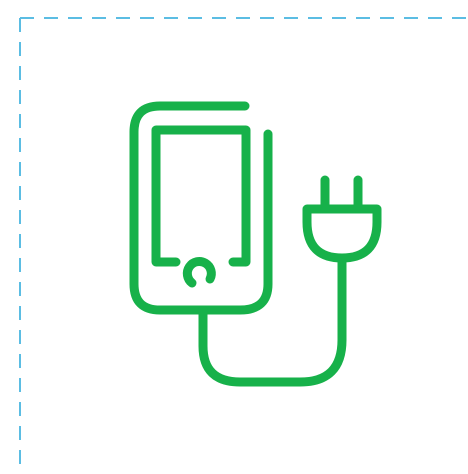 Image resolution: width=468 pixels, height=474 pixels. What do you see at coordinates (342, 233) in the screenshot?
I see `plug-head` at bounding box center [342, 233].